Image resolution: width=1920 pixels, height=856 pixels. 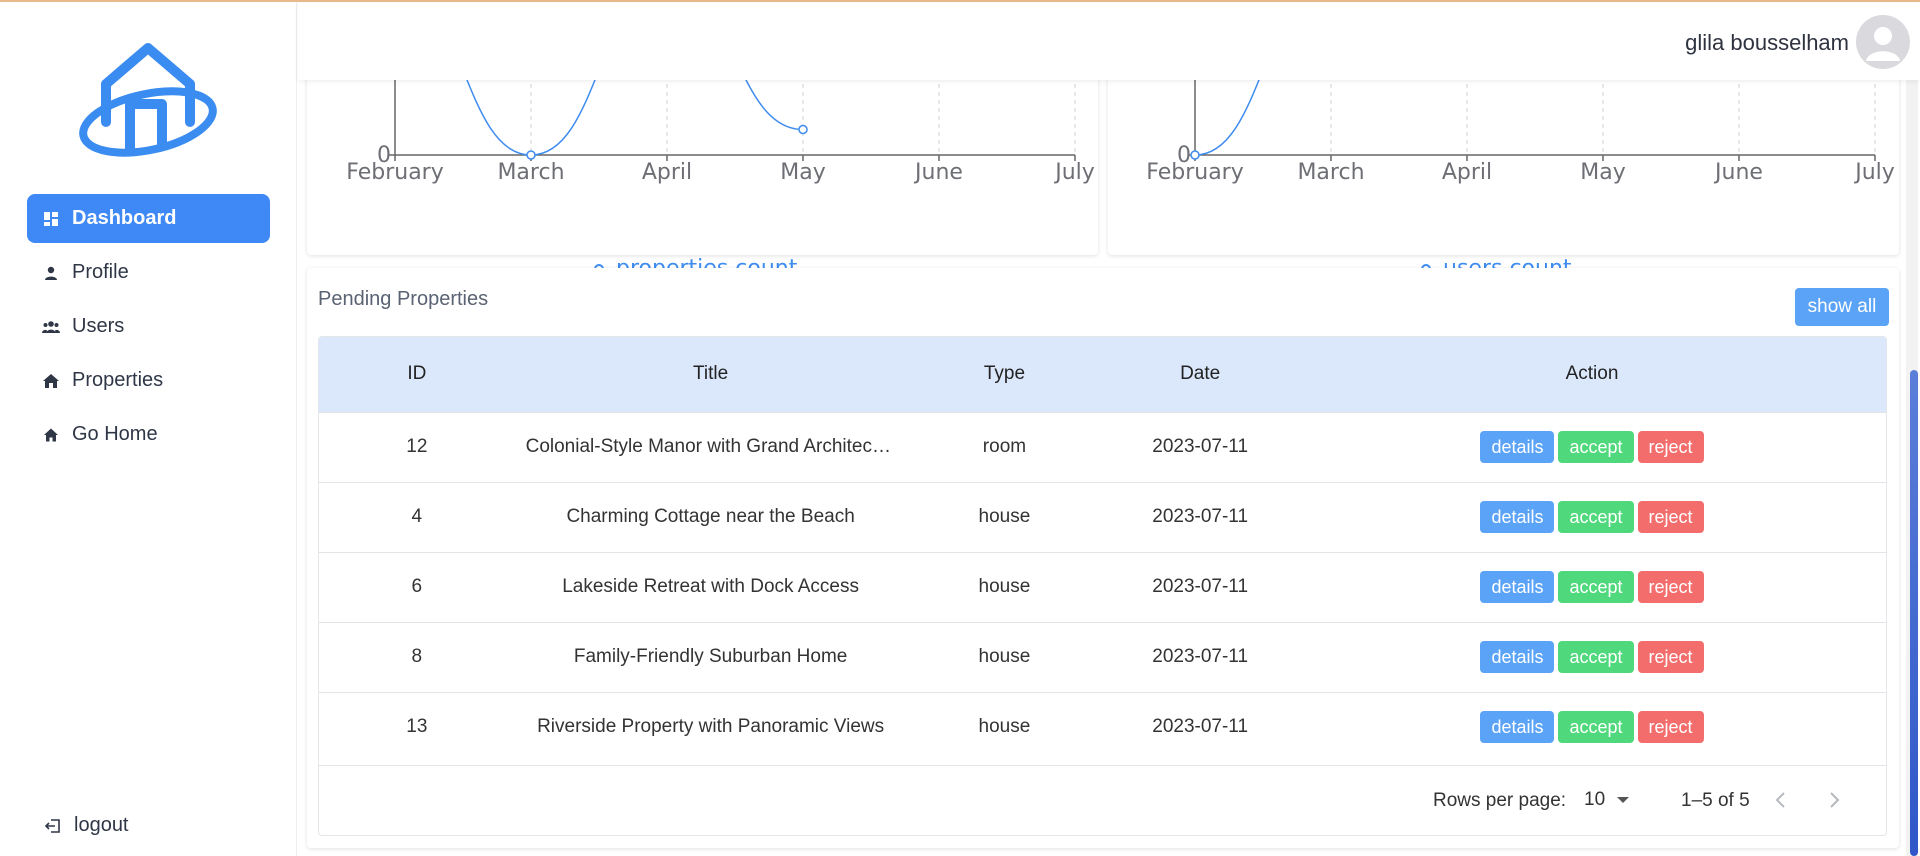 I want to click on column-header-id: ID, so click(x=417, y=374).